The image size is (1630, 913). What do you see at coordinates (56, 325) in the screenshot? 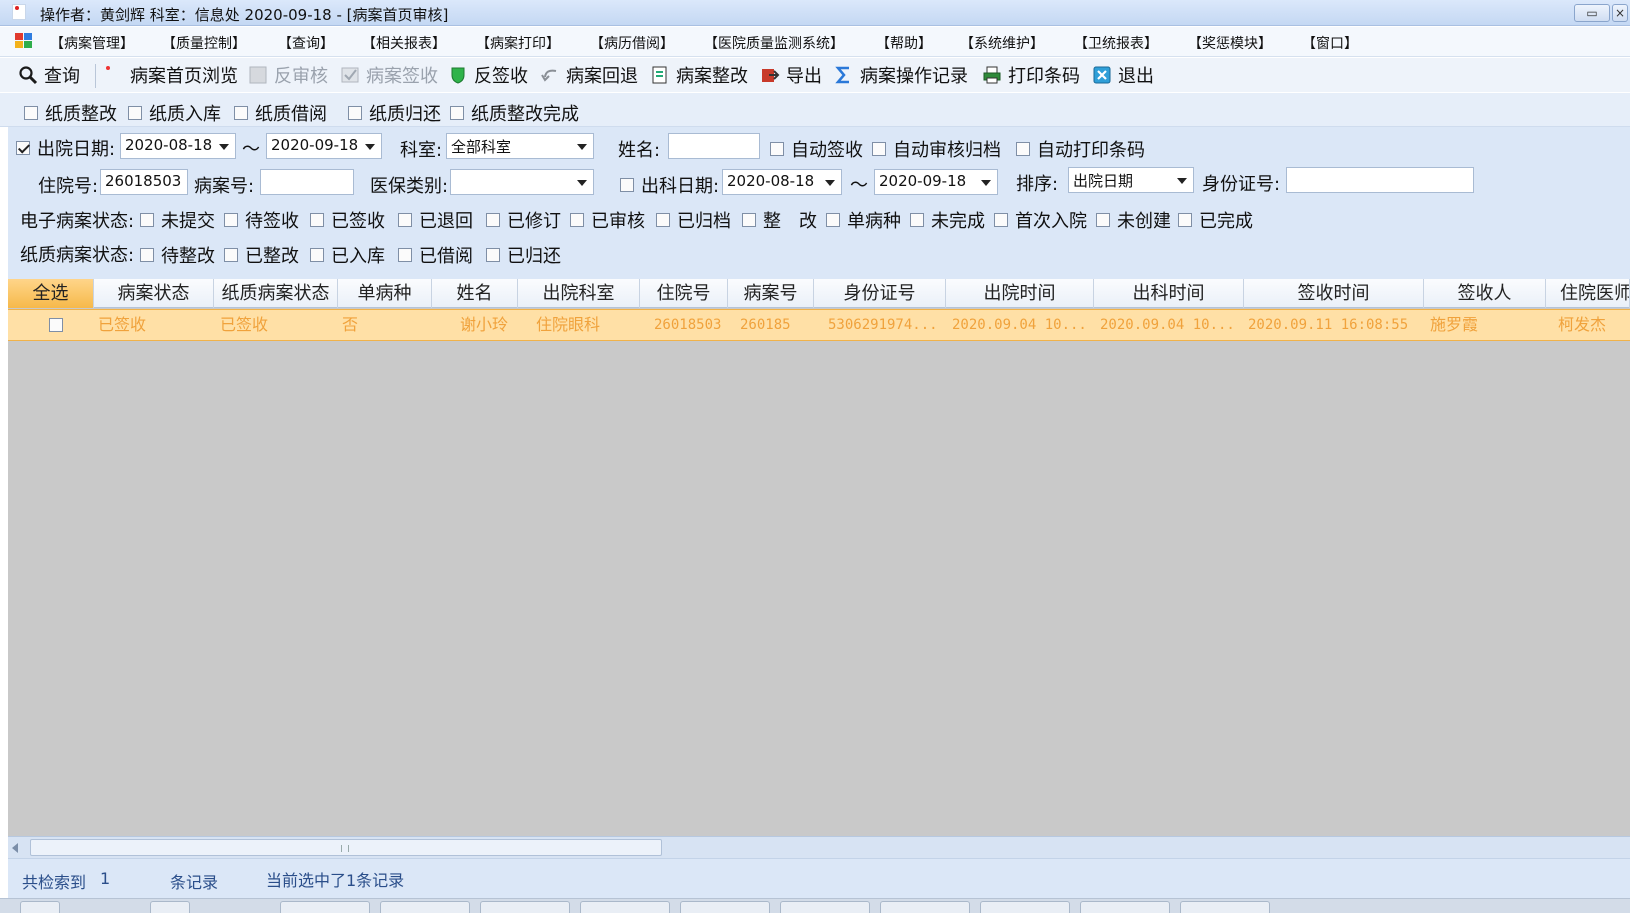
I see `row-checkbox` at bounding box center [56, 325].